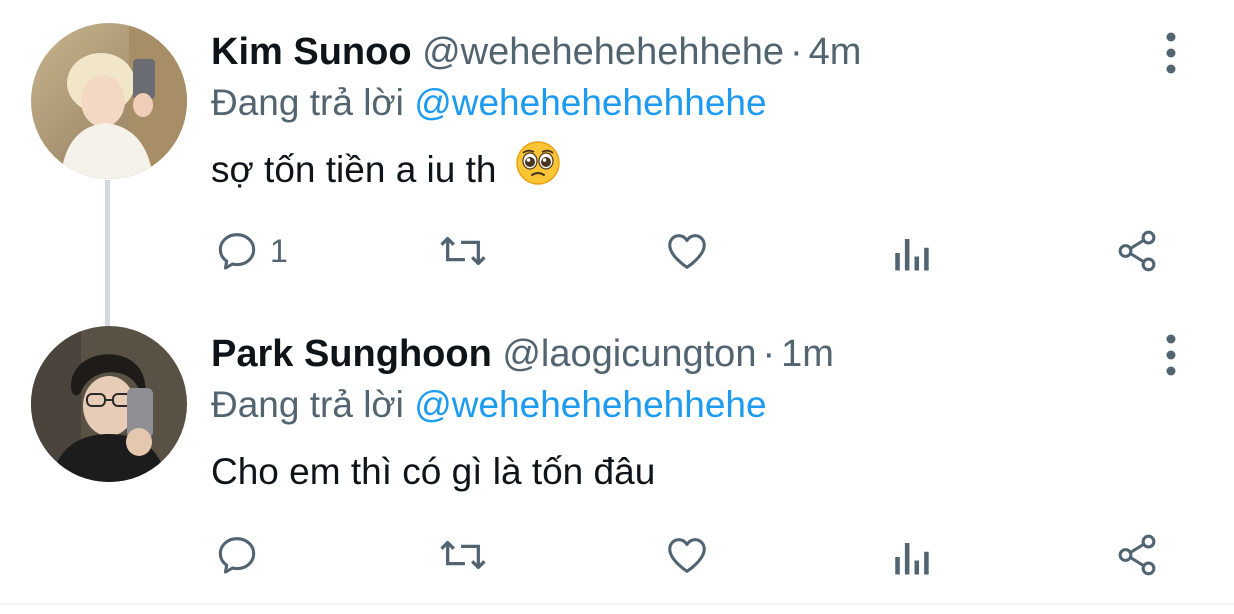  What do you see at coordinates (351, 354) in the screenshot?
I see `author-name: Park Sunghoon` at bounding box center [351, 354].